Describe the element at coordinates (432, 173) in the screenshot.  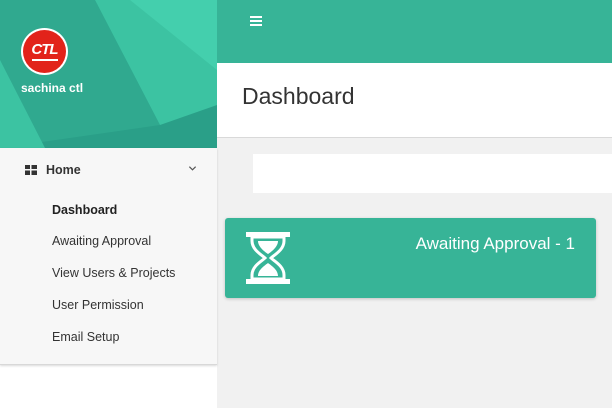
I see `content-panel` at that location.